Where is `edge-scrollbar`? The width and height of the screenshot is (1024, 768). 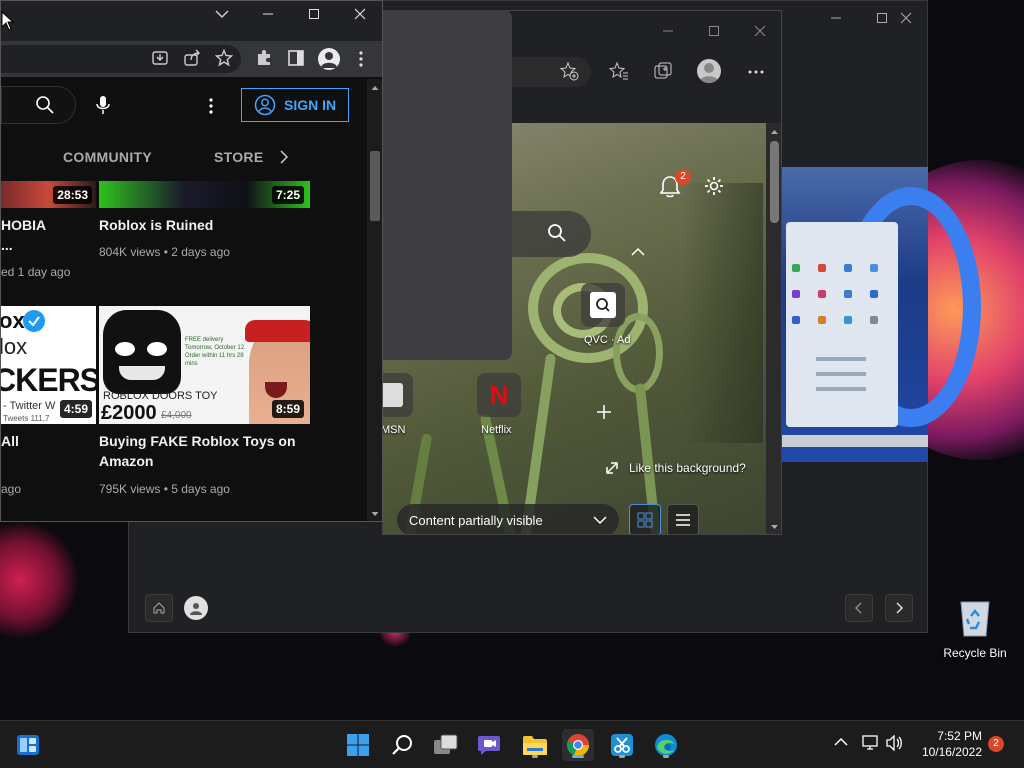 edge-scrollbar is located at coordinates (773, 328).